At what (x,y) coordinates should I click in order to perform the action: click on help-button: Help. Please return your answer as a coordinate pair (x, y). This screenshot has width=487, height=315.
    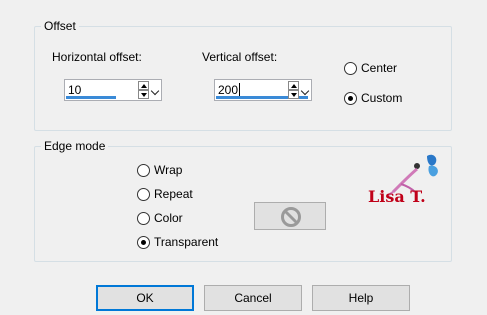
    Looking at the image, I should click on (361, 298).